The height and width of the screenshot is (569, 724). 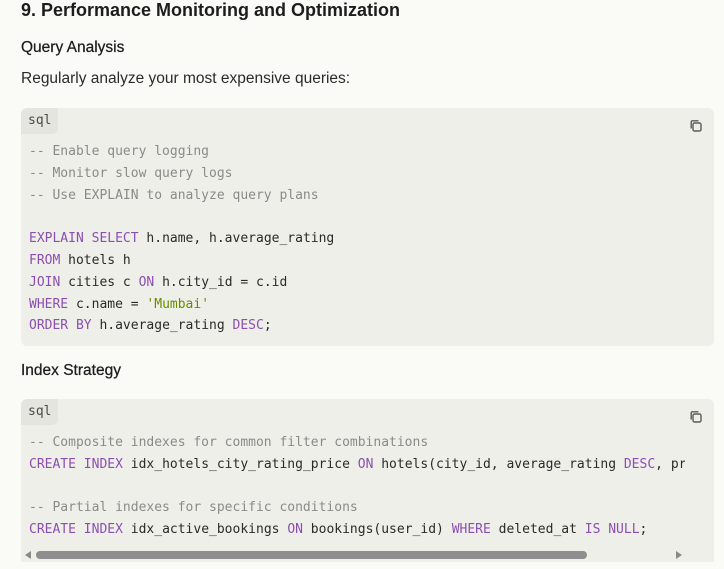 I want to click on code-text: hotels(city_id, average_rating, so click(x=498, y=464).